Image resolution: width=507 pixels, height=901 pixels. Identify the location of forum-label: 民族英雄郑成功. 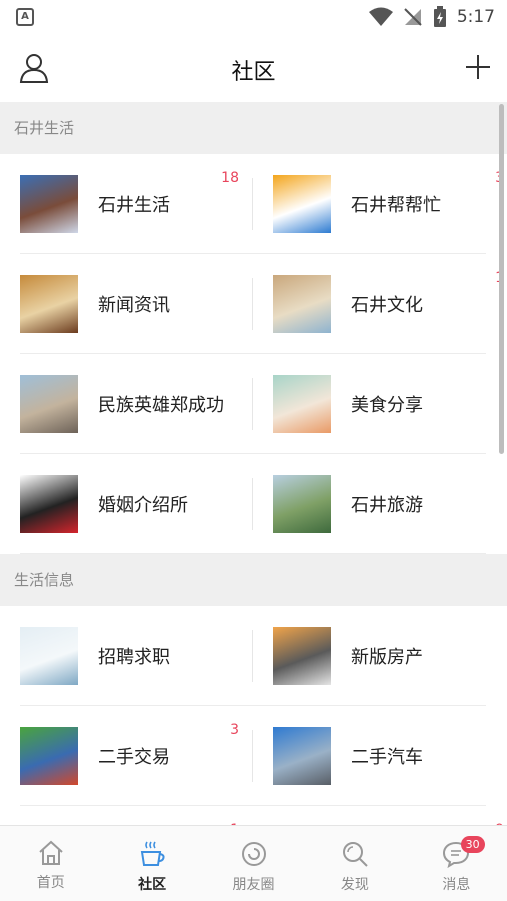
(161, 405).